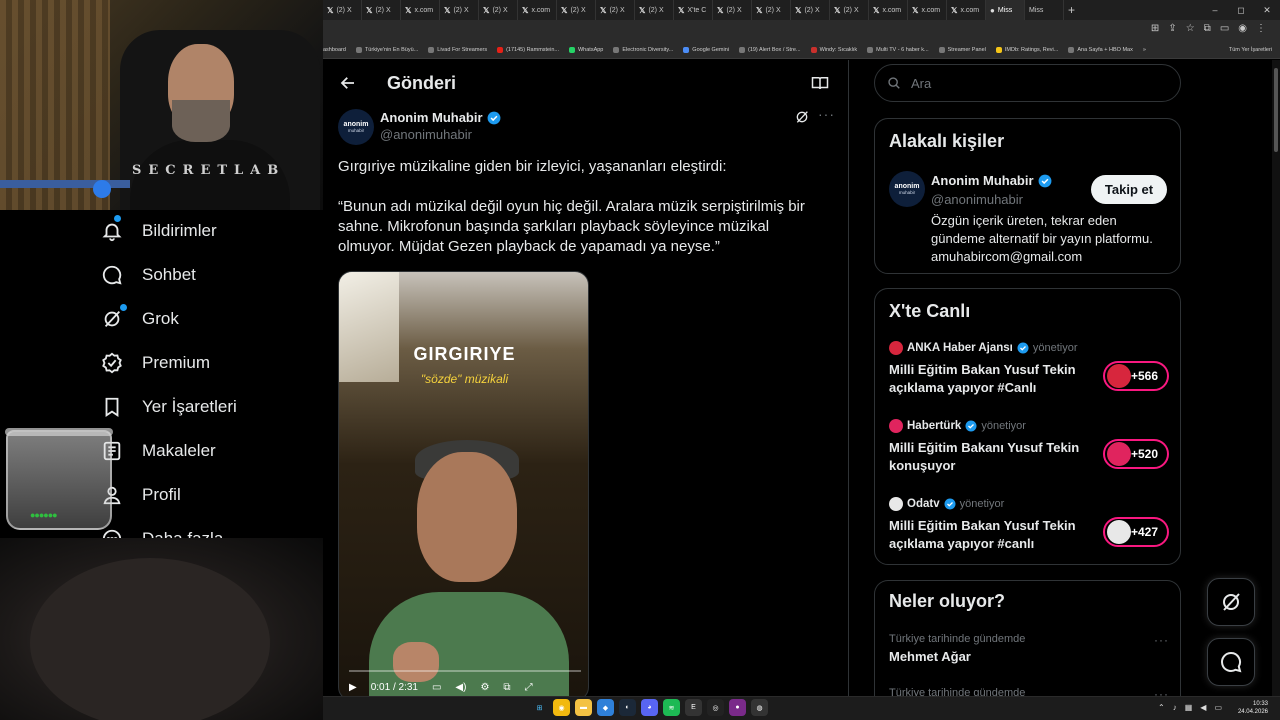  What do you see at coordinates (1261, 28) in the screenshot?
I see `menu-icon: ⋮` at bounding box center [1261, 28].